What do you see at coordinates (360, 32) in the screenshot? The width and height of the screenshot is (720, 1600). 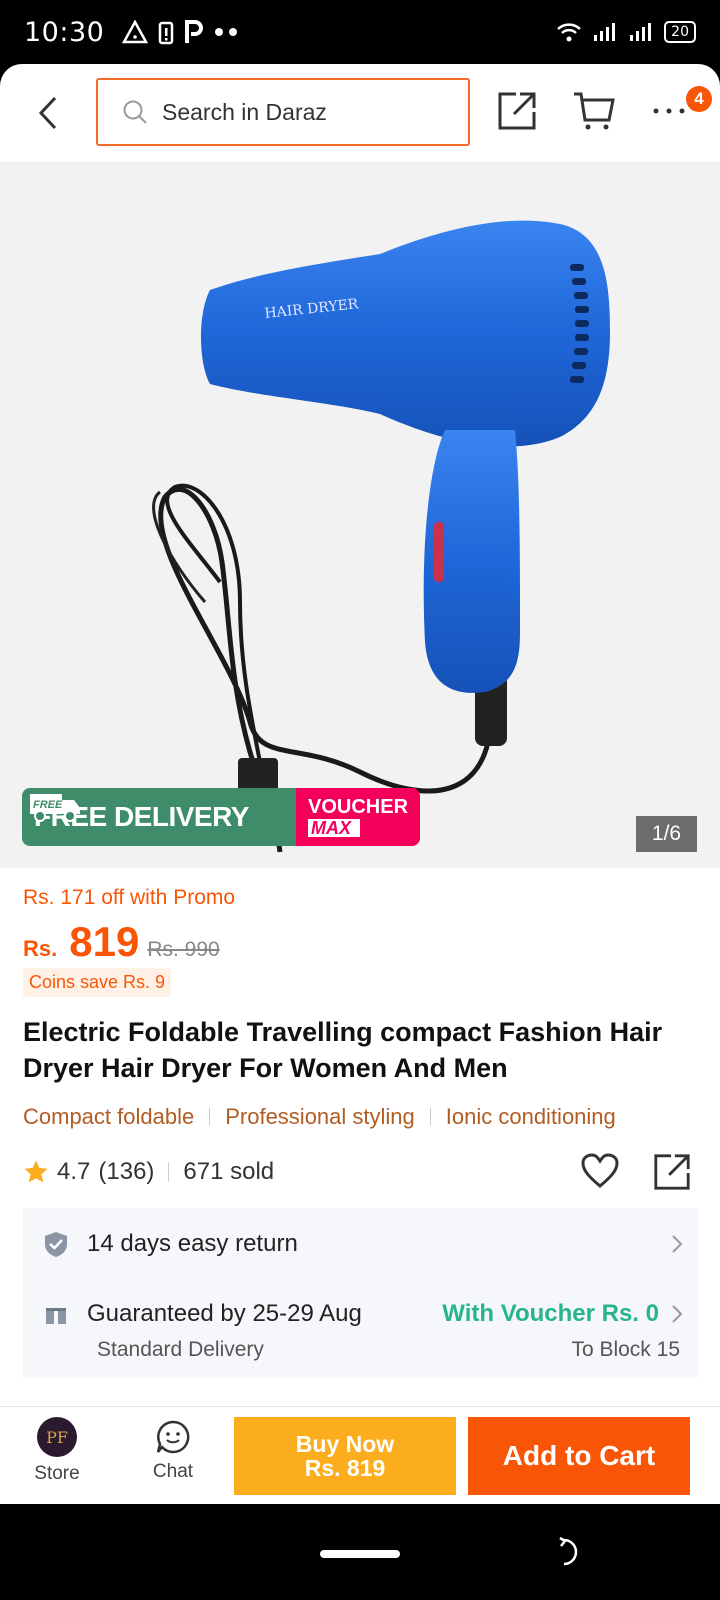 I see `status-bar: 10:30 20` at bounding box center [360, 32].